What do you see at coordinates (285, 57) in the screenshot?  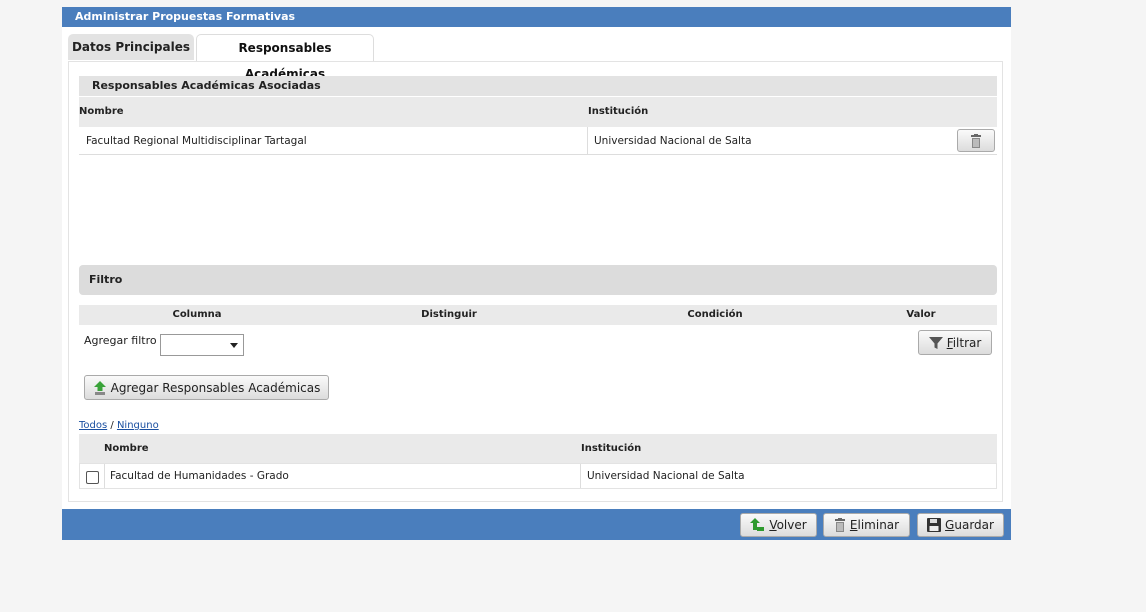 I see `tab-responsables-academicas: Responsables Académicas` at bounding box center [285, 57].